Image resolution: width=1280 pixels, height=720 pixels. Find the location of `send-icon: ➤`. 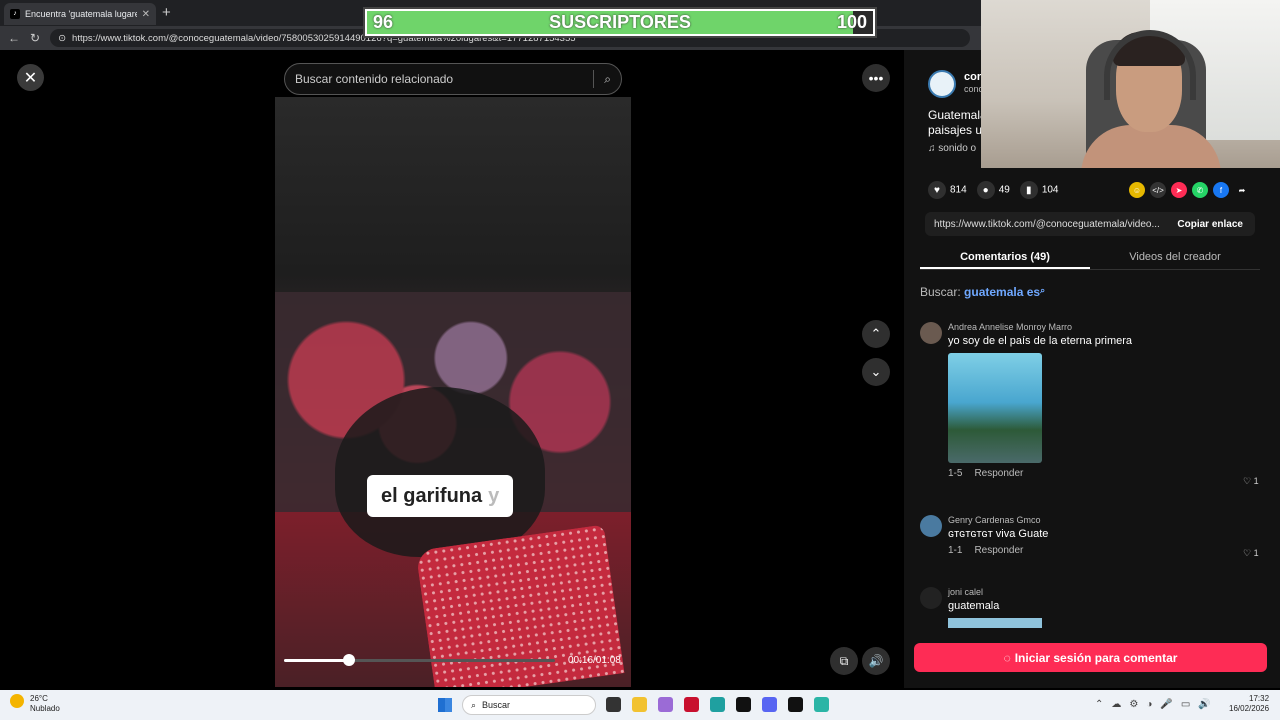

send-icon: ➤ is located at coordinates (1179, 190).